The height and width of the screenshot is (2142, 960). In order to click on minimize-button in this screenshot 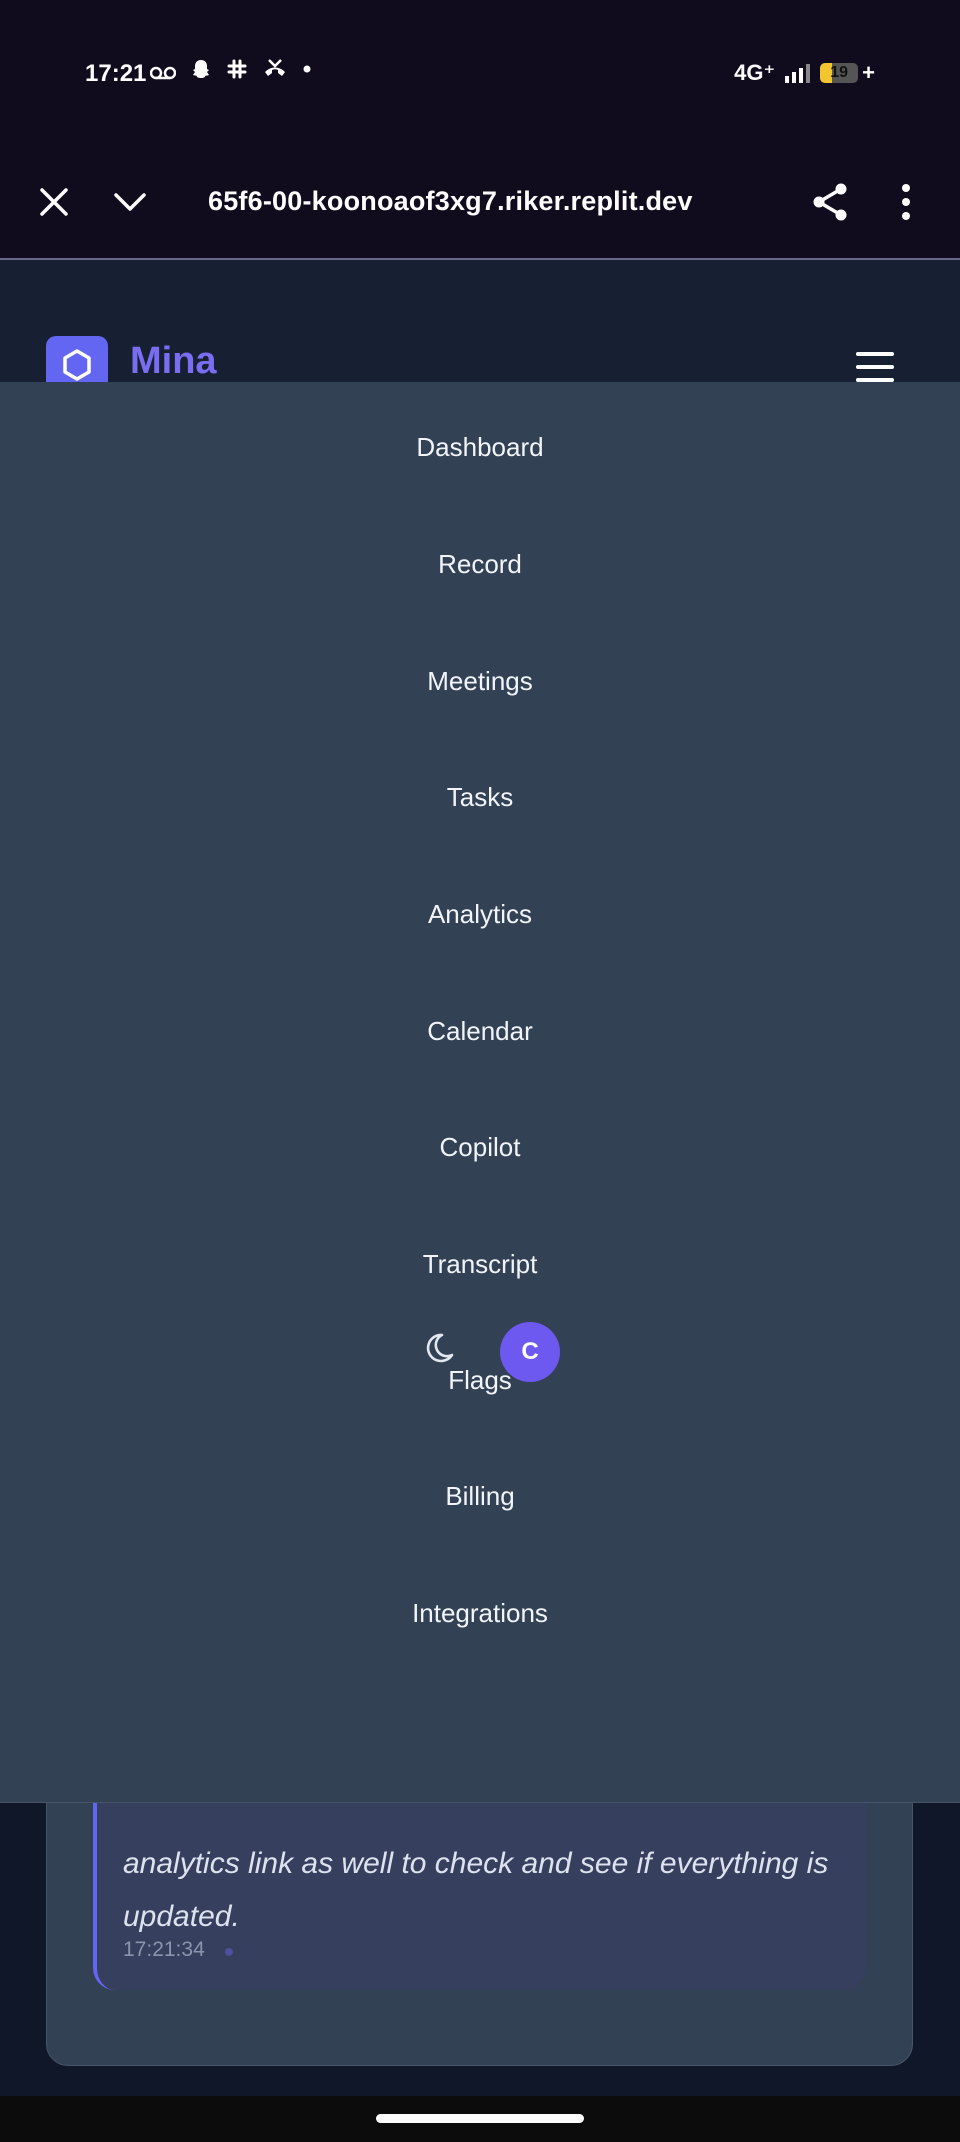, I will do `click(130, 202)`.